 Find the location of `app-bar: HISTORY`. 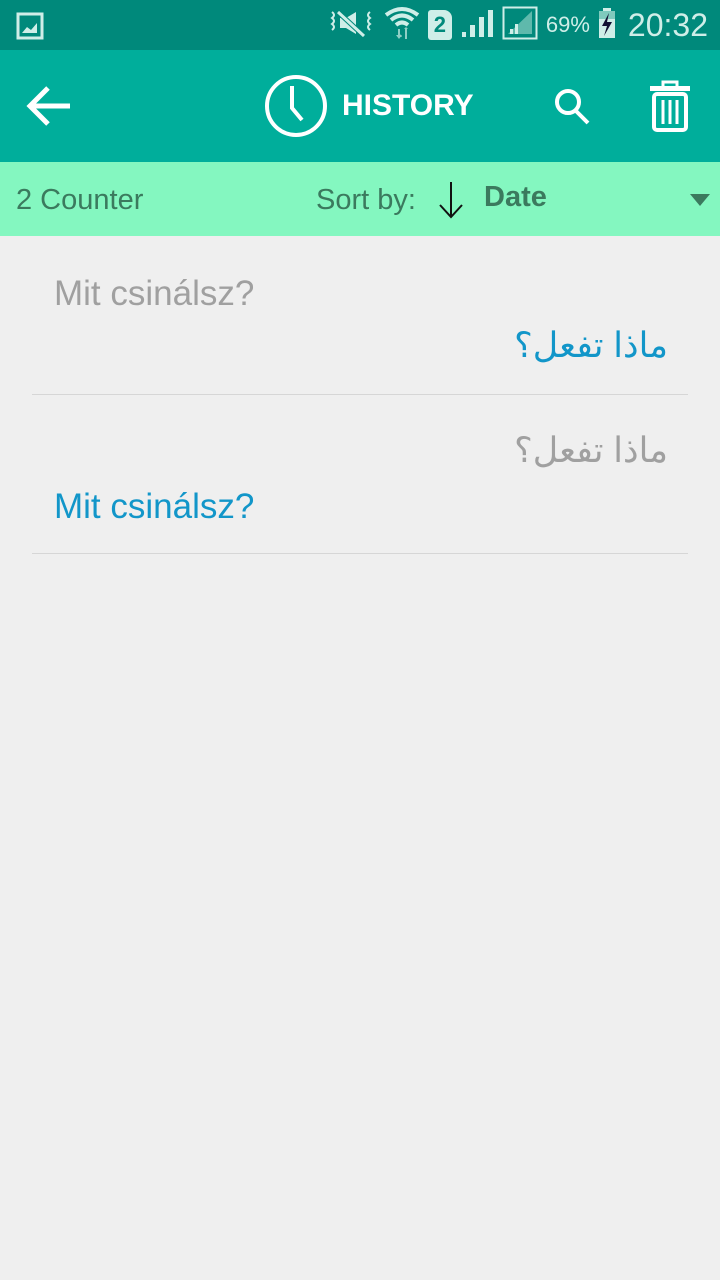

app-bar: HISTORY is located at coordinates (360, 106).